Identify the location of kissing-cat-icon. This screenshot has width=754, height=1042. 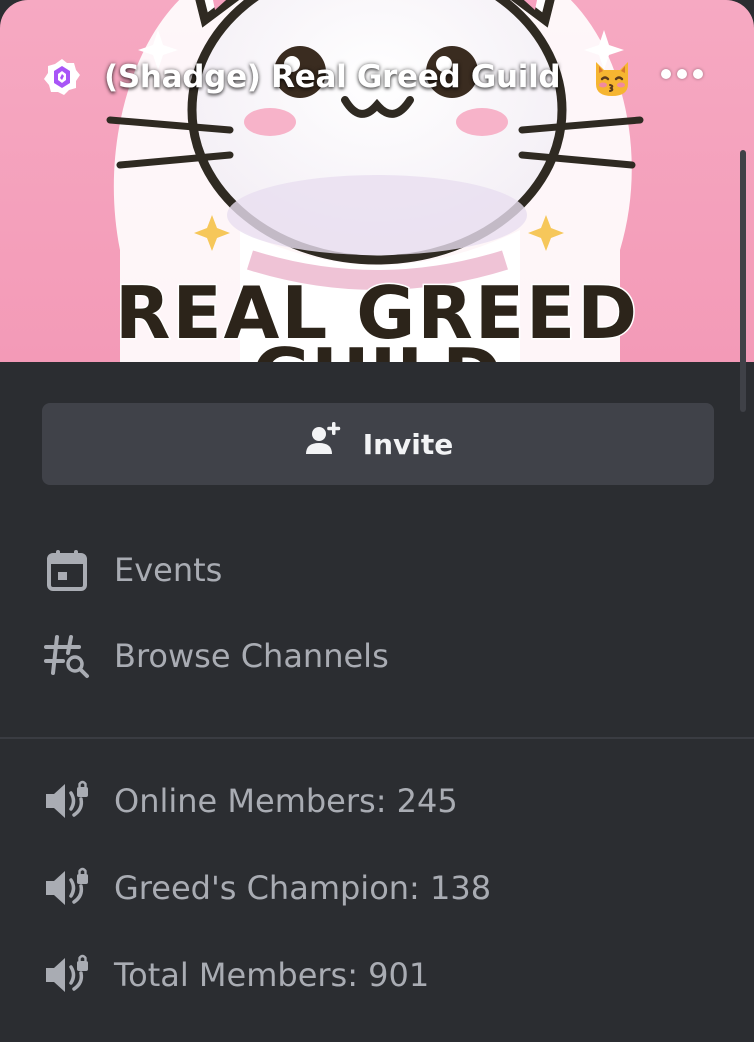
(612, 78).